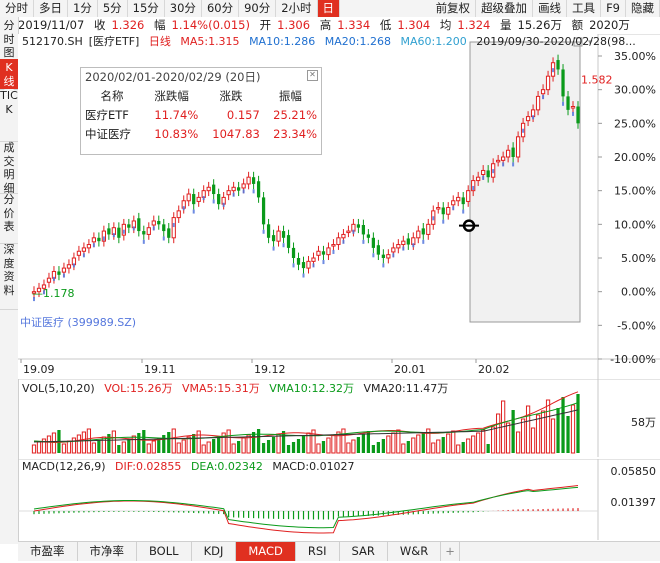 This screenshot has height=563, width=660. I want to click on close-icon: ✕, so click(312, 75).